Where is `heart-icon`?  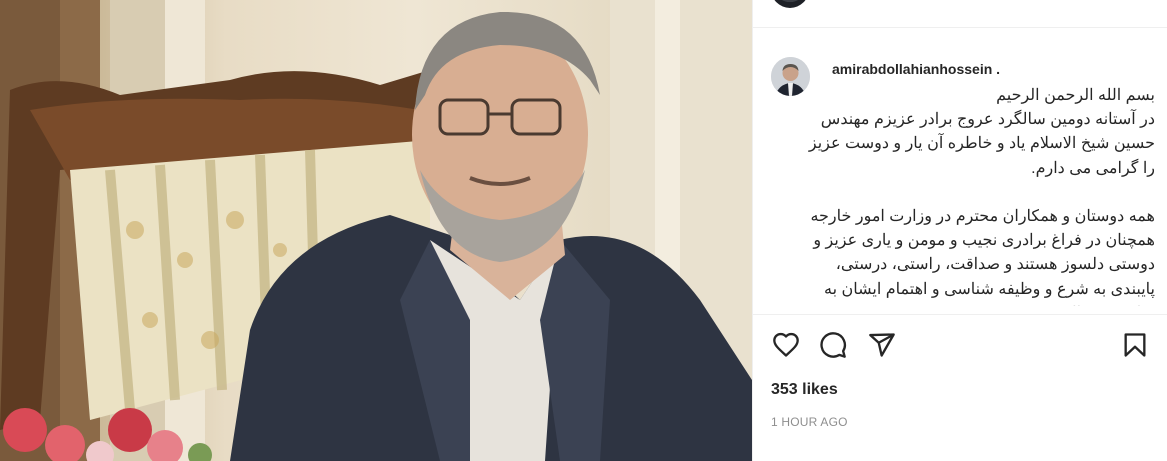
heart-icon is located at coordinates (786, 344).